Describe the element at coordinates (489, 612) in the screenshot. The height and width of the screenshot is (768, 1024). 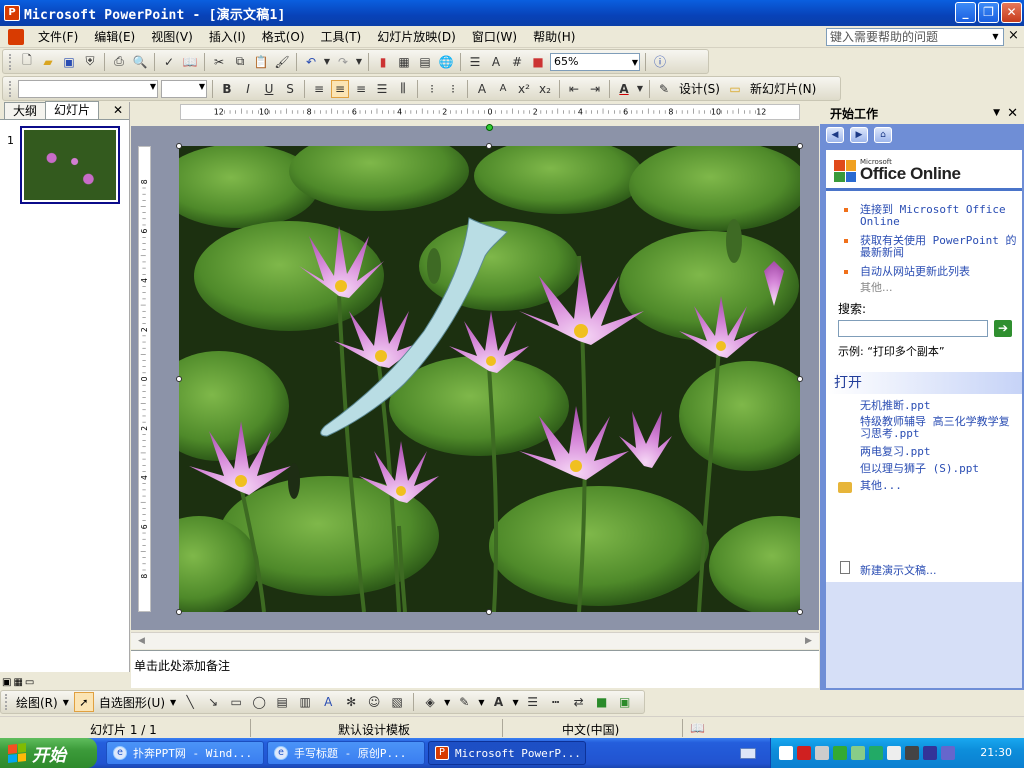
I see `resize-handle-bm` at that location.